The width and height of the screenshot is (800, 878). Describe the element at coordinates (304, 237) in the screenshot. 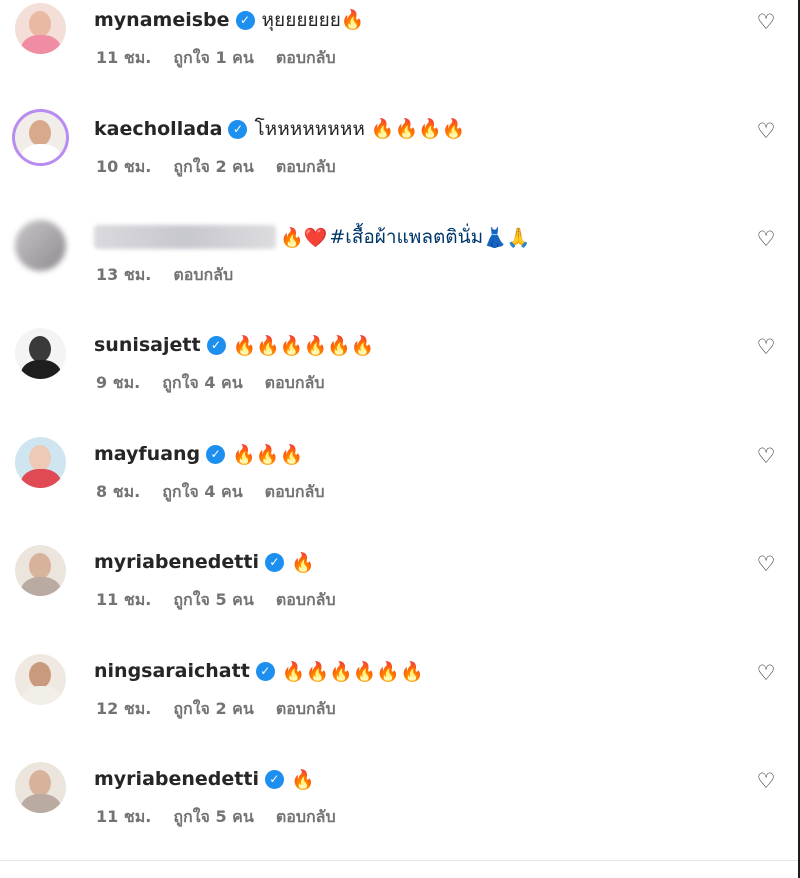

I see `comment-text: 🔥❤️` at that location.